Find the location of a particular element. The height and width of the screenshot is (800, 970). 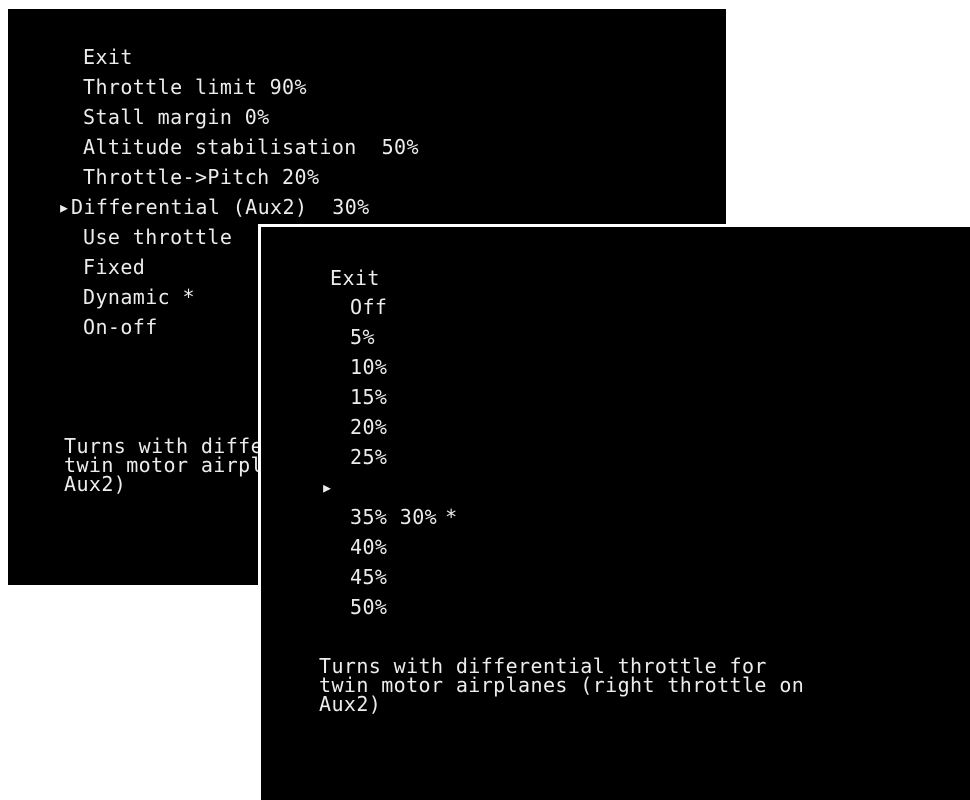

menu-item-exit: Exit is located at coordinates (108, 57).